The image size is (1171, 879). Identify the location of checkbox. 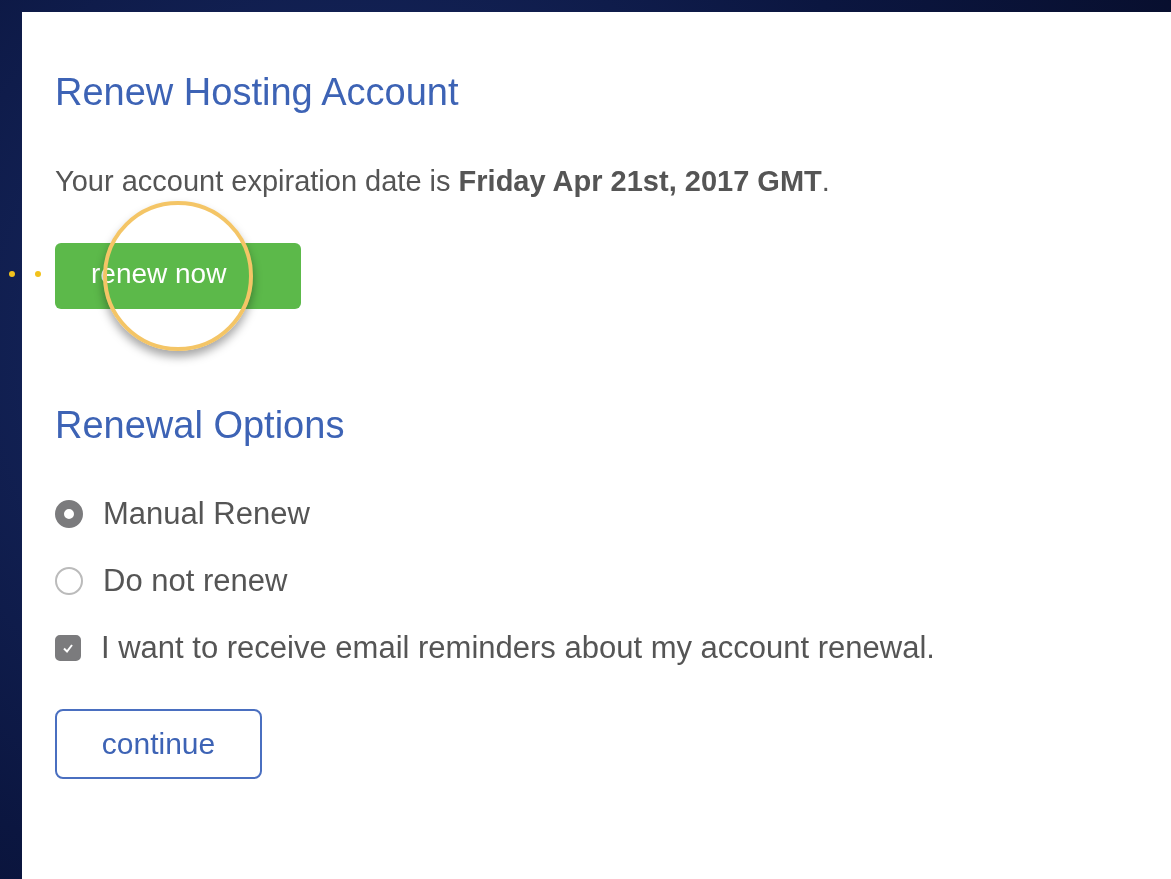
(68, 648).